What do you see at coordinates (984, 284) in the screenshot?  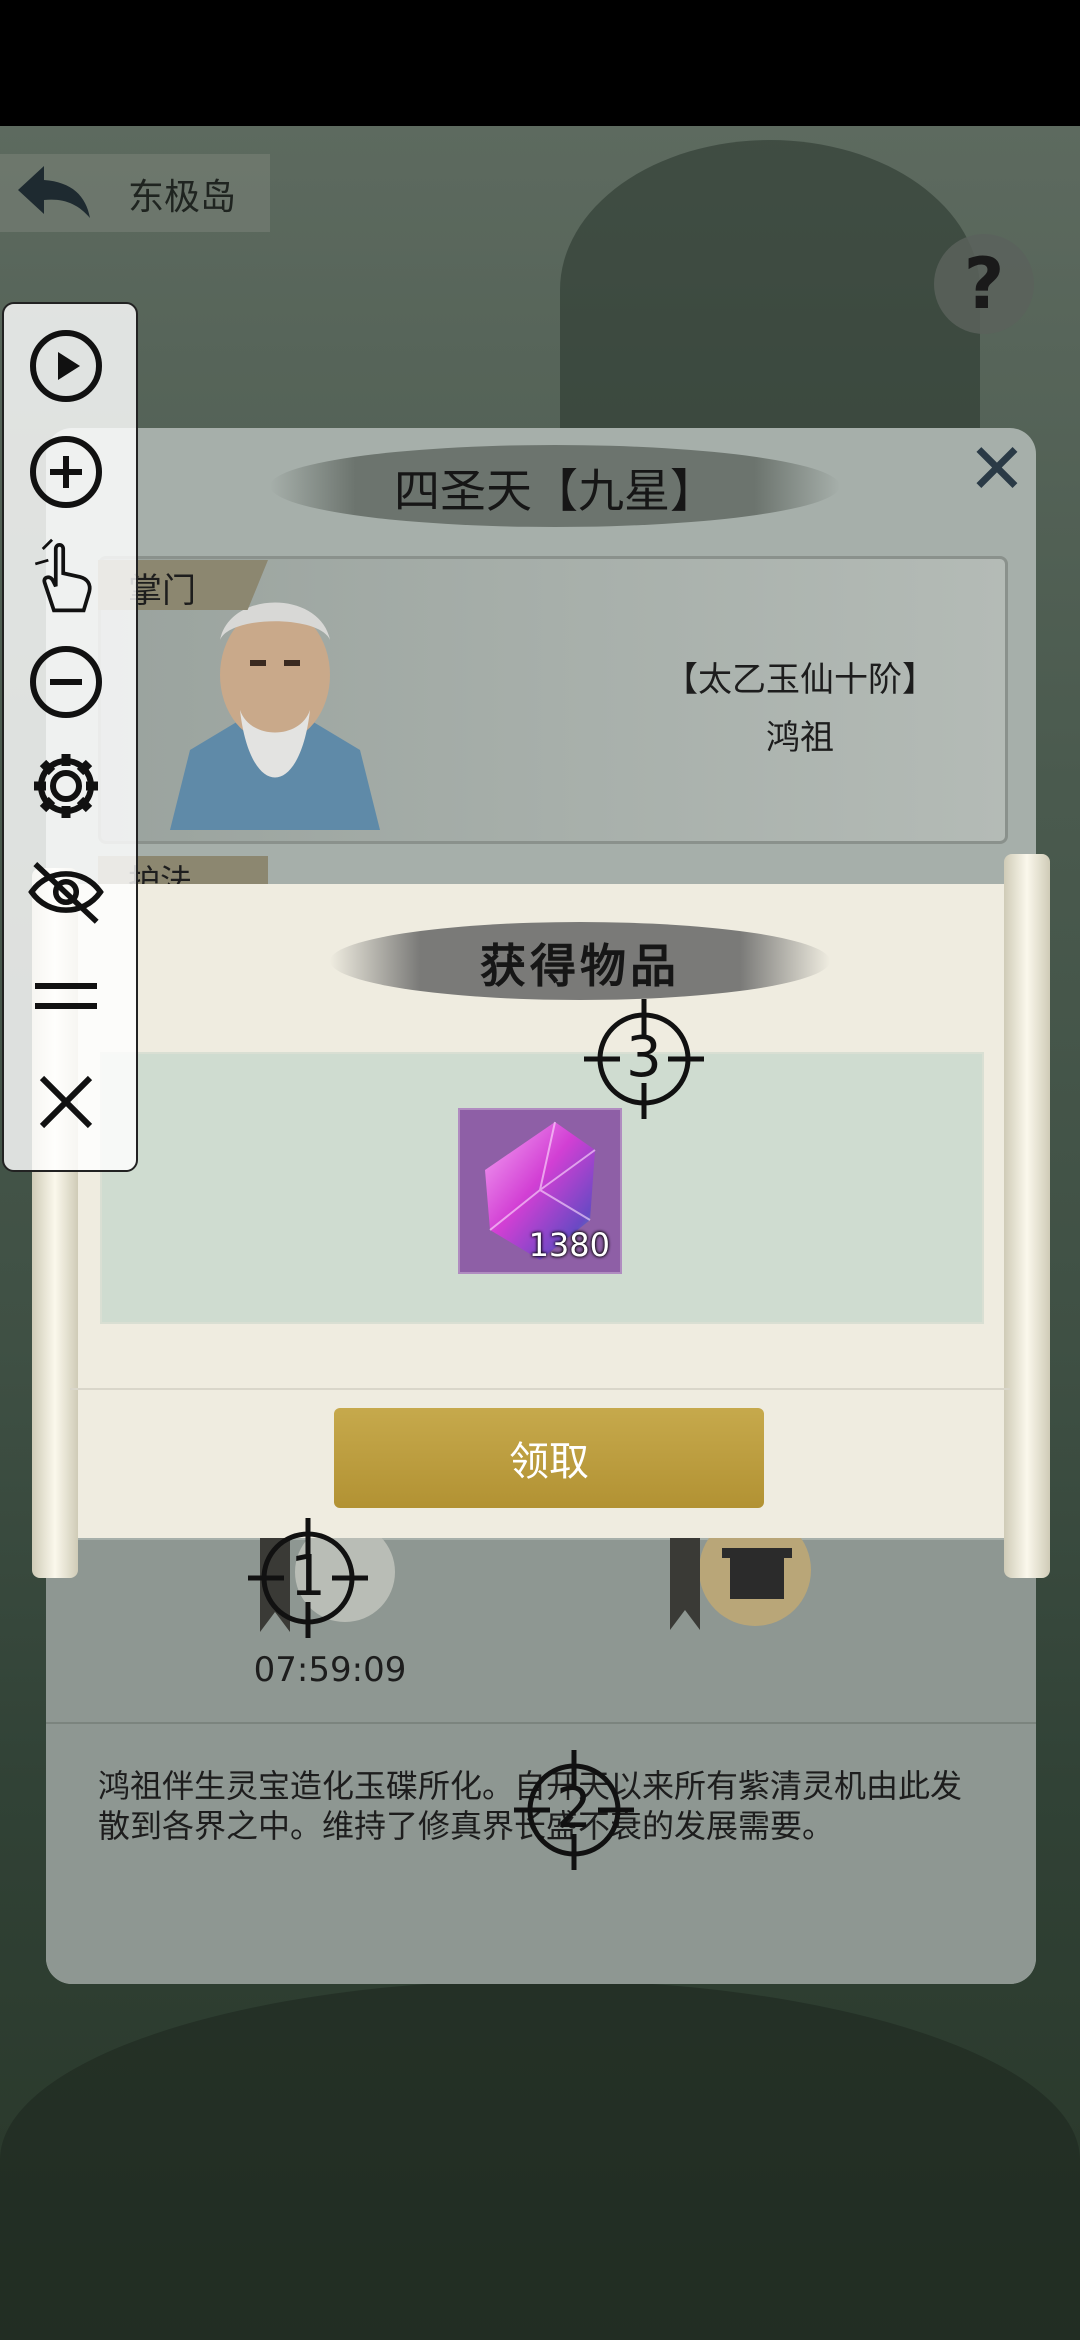 I see `help-button: ?` at bounding box center [984, 284].